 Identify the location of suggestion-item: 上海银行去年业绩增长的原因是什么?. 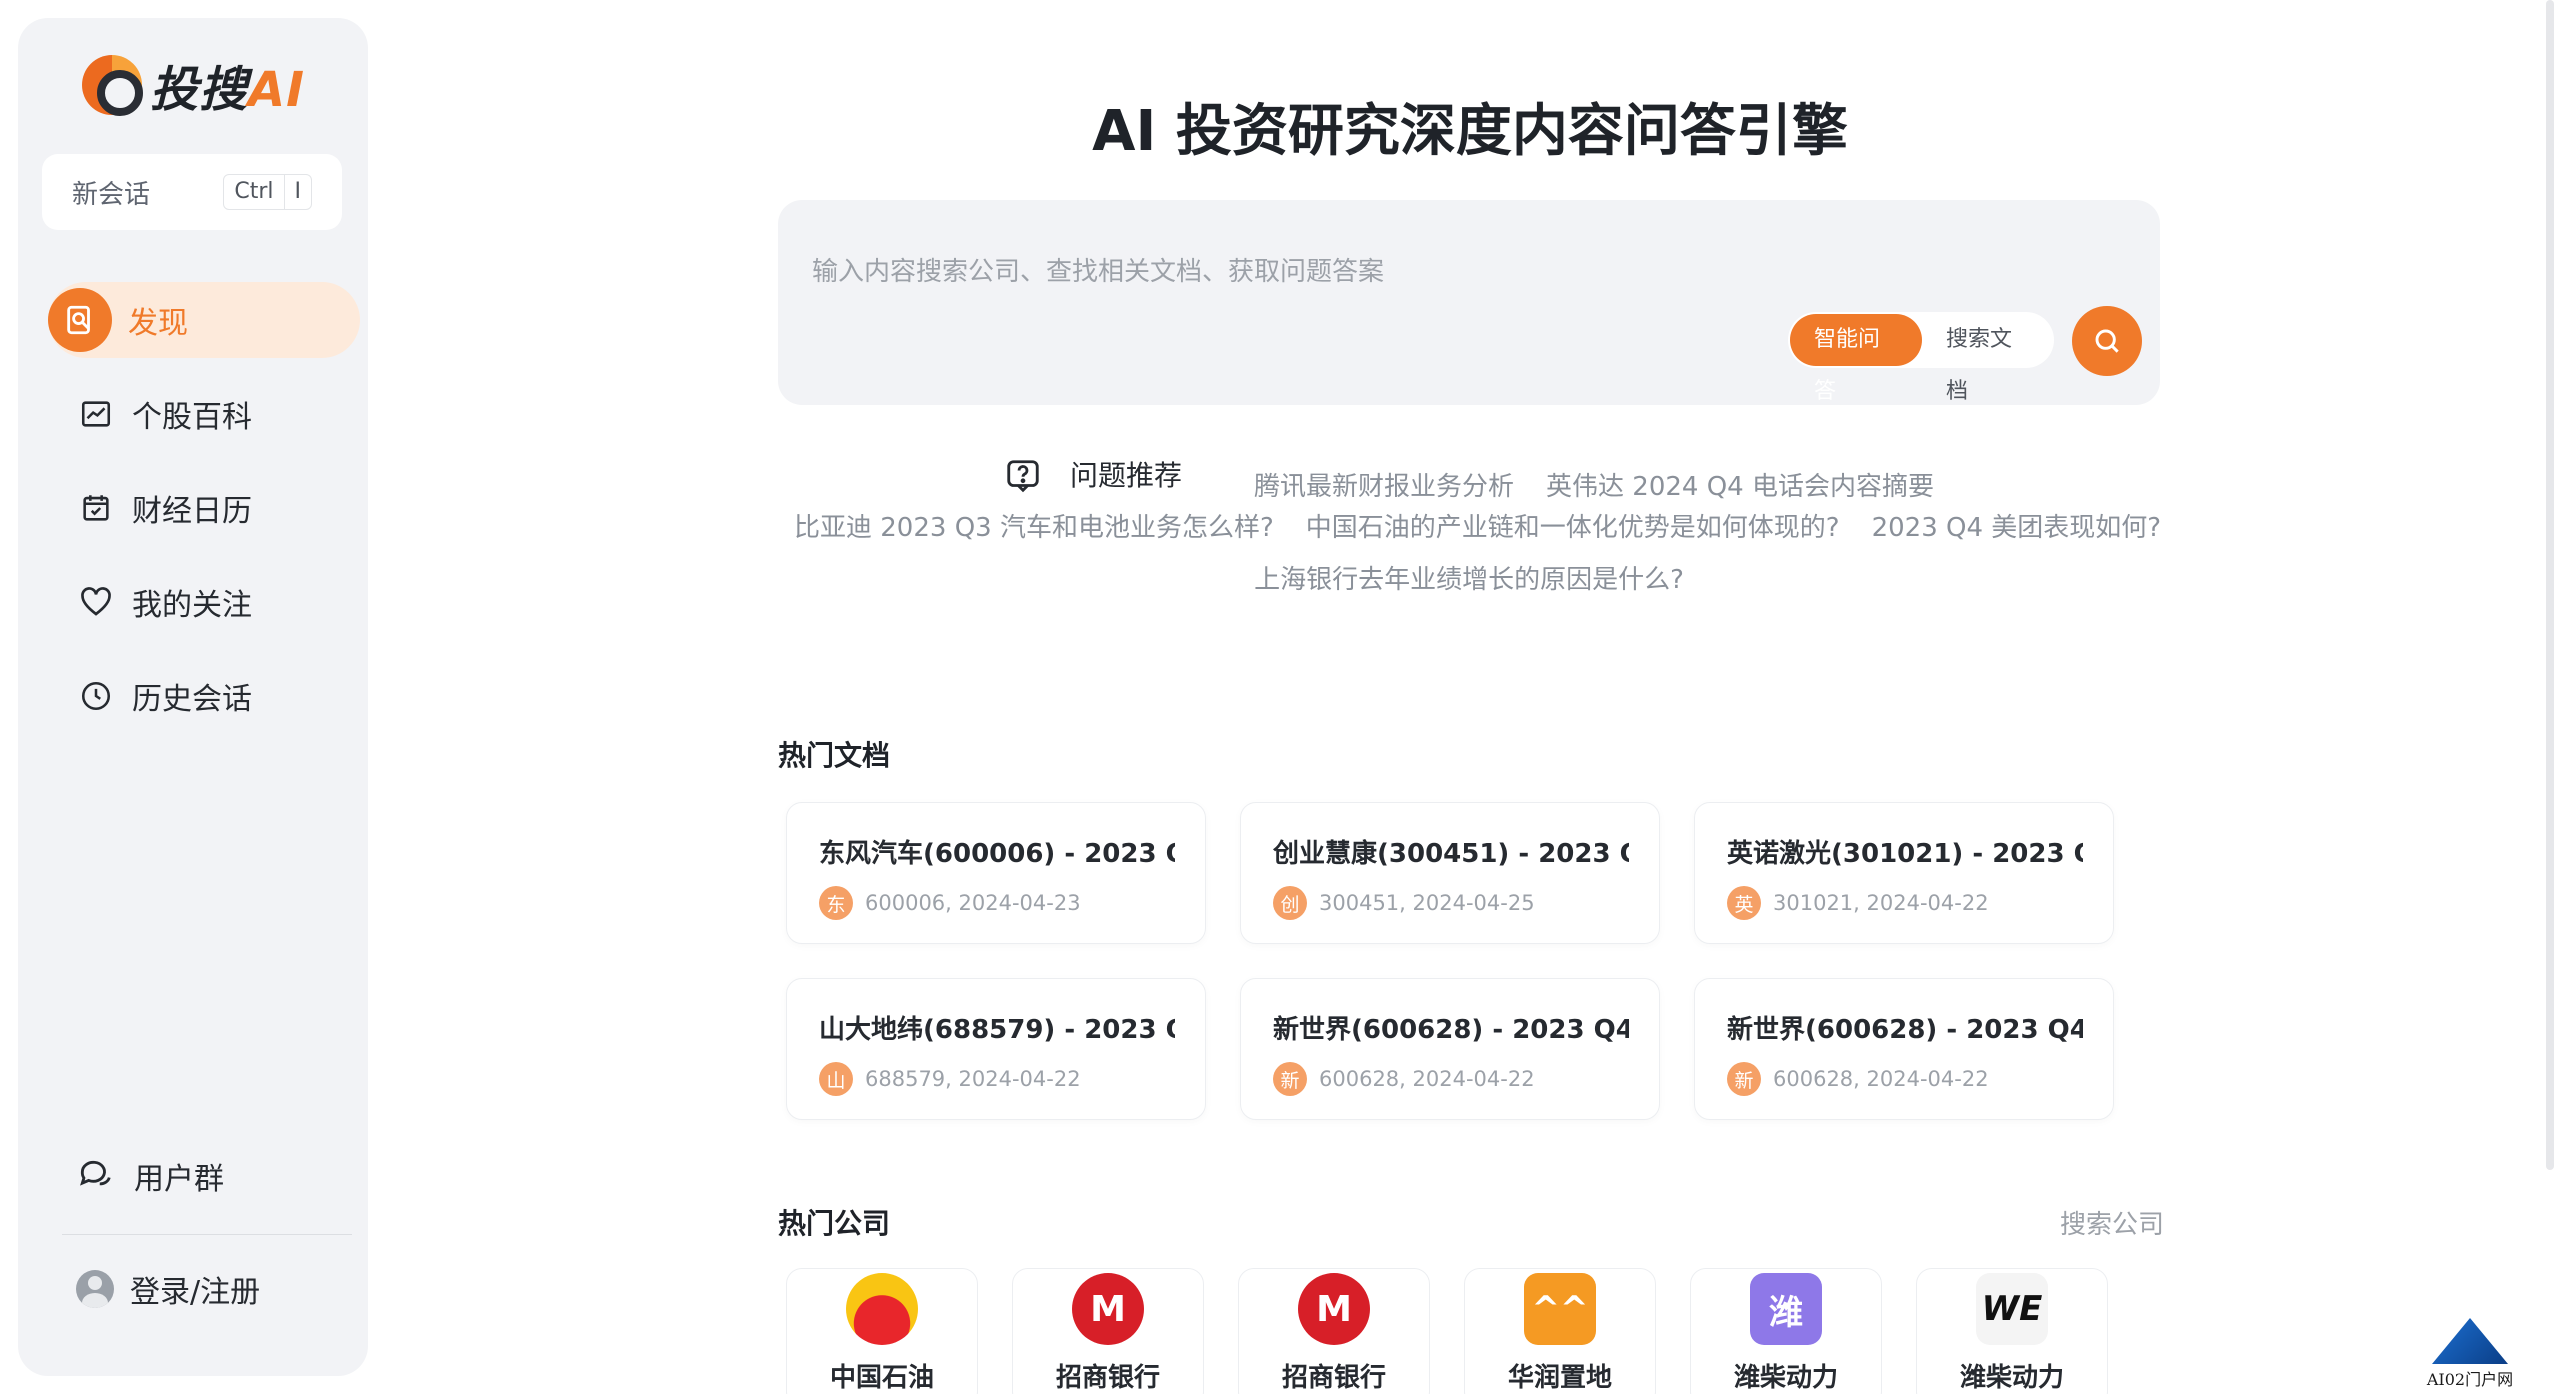
(1469, 580).